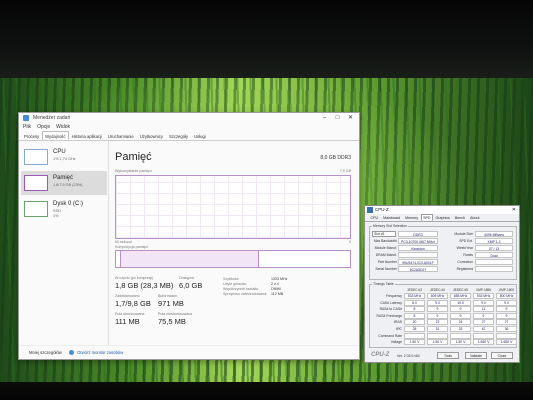 Image resolution: width=533 pixels, height=400 pixels. Describe the element at coordinates (55, 135) in the screenshot. I see `tab-performance: Wydajność` at that location.